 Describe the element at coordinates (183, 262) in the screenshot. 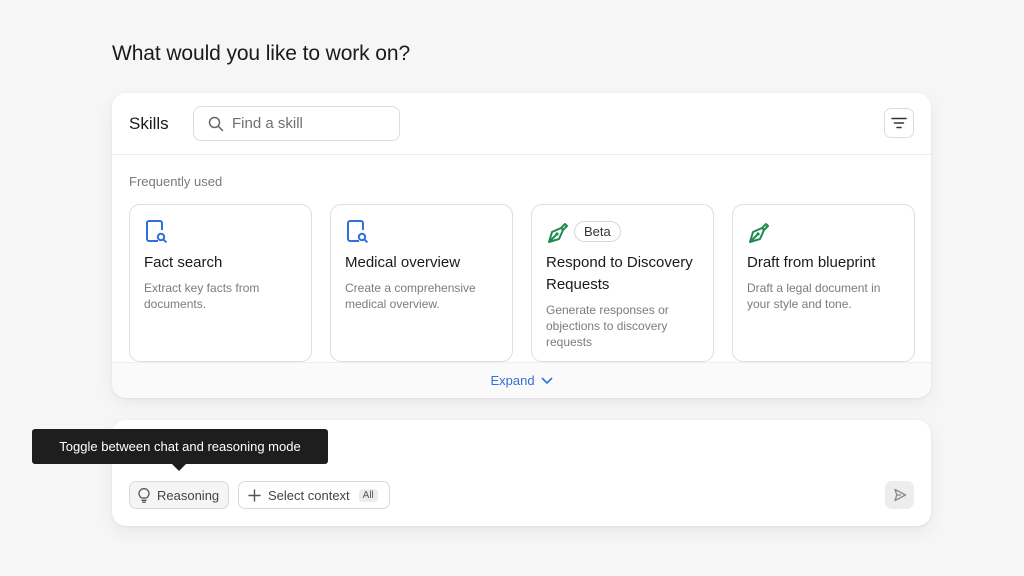

I see `skill-card-title: Fact search` at that location.